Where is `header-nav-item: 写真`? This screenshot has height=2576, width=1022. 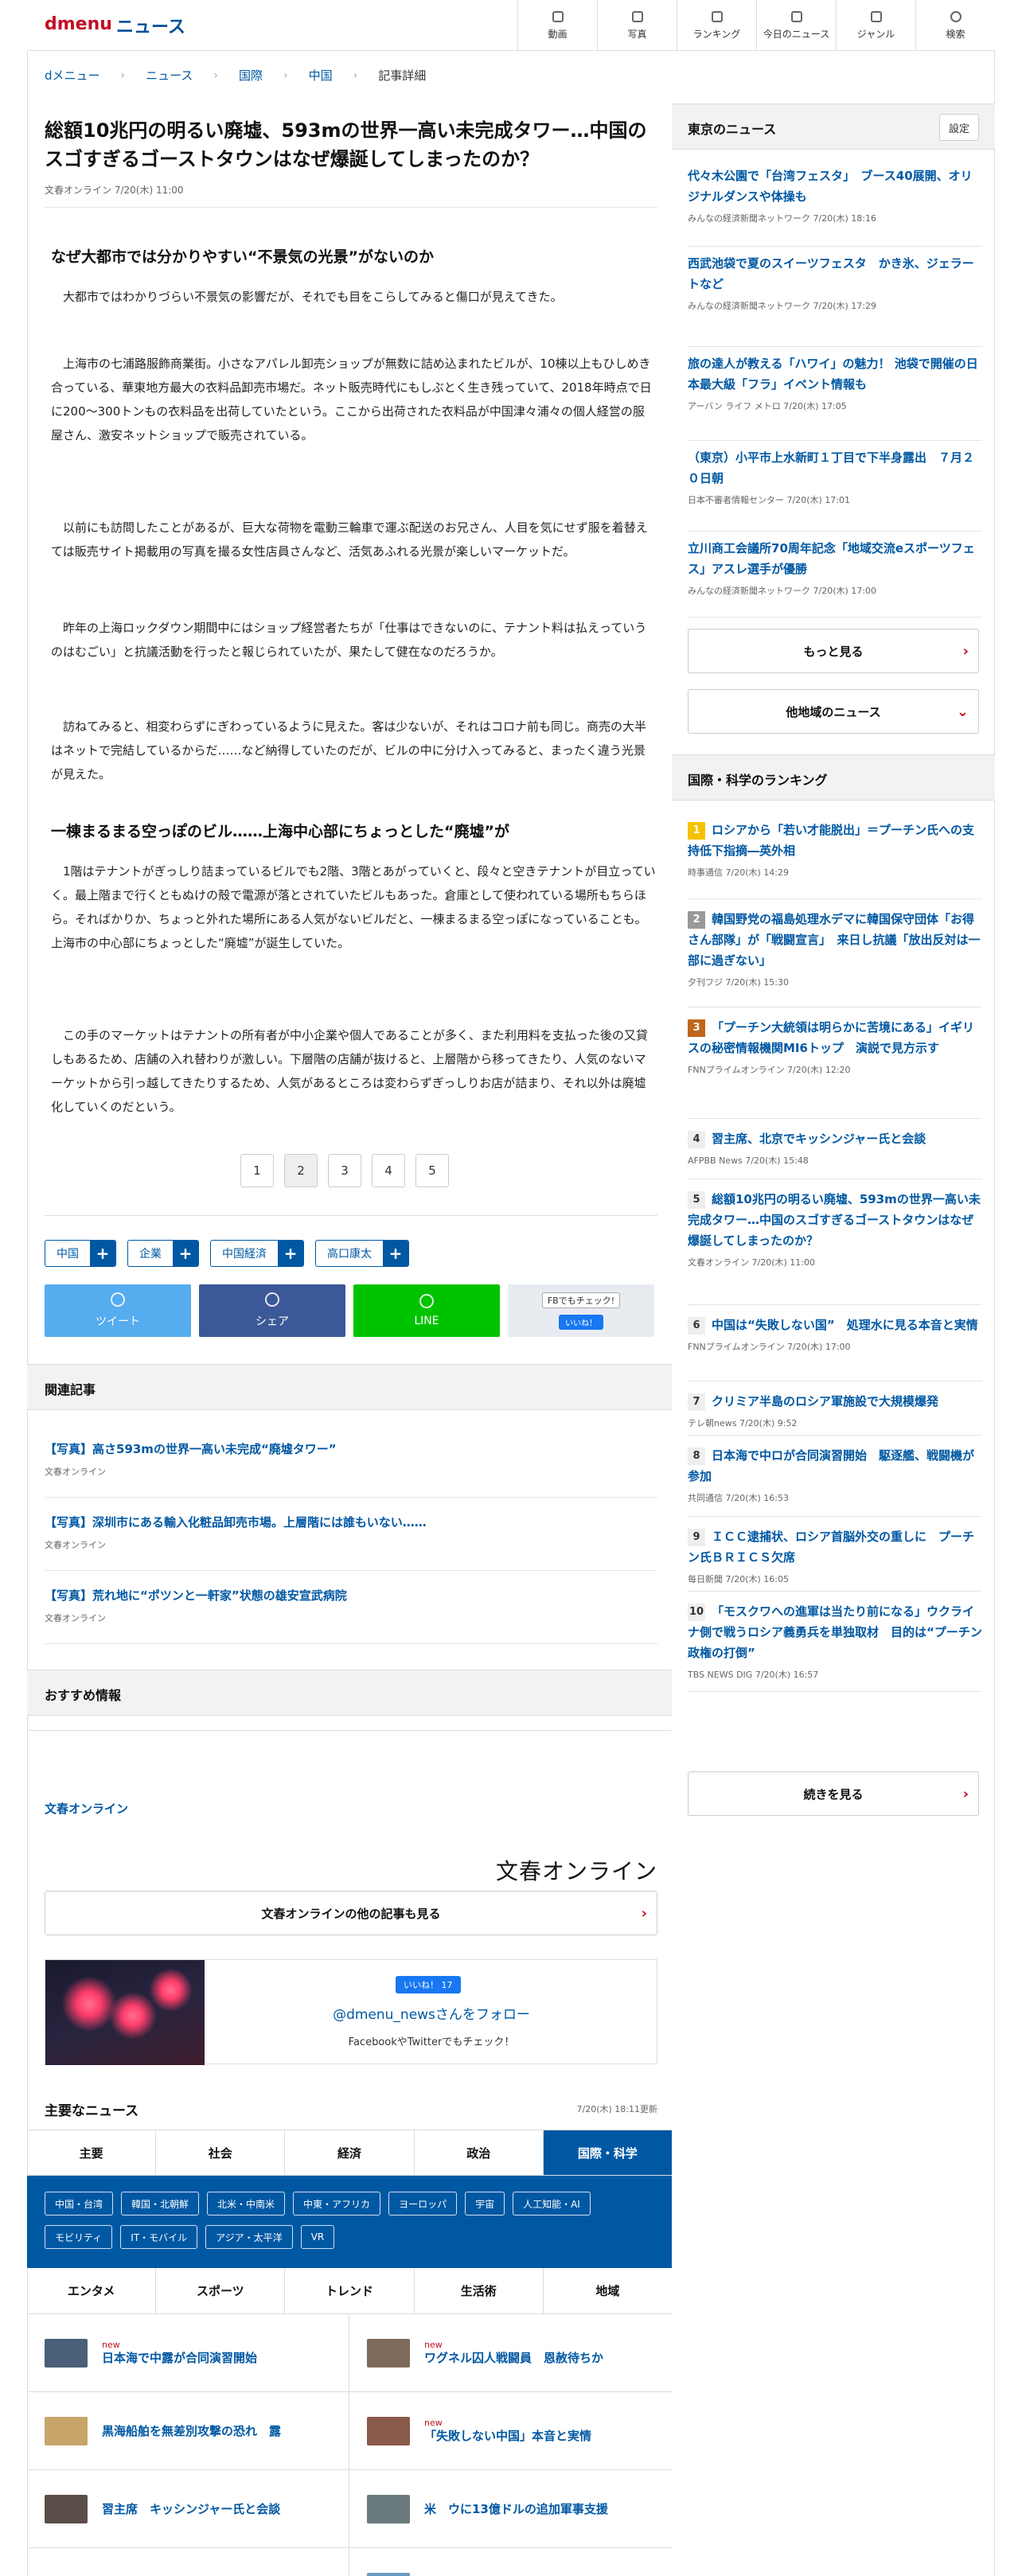
header-nav-item: 写真 is located at coordinates (637, 25).